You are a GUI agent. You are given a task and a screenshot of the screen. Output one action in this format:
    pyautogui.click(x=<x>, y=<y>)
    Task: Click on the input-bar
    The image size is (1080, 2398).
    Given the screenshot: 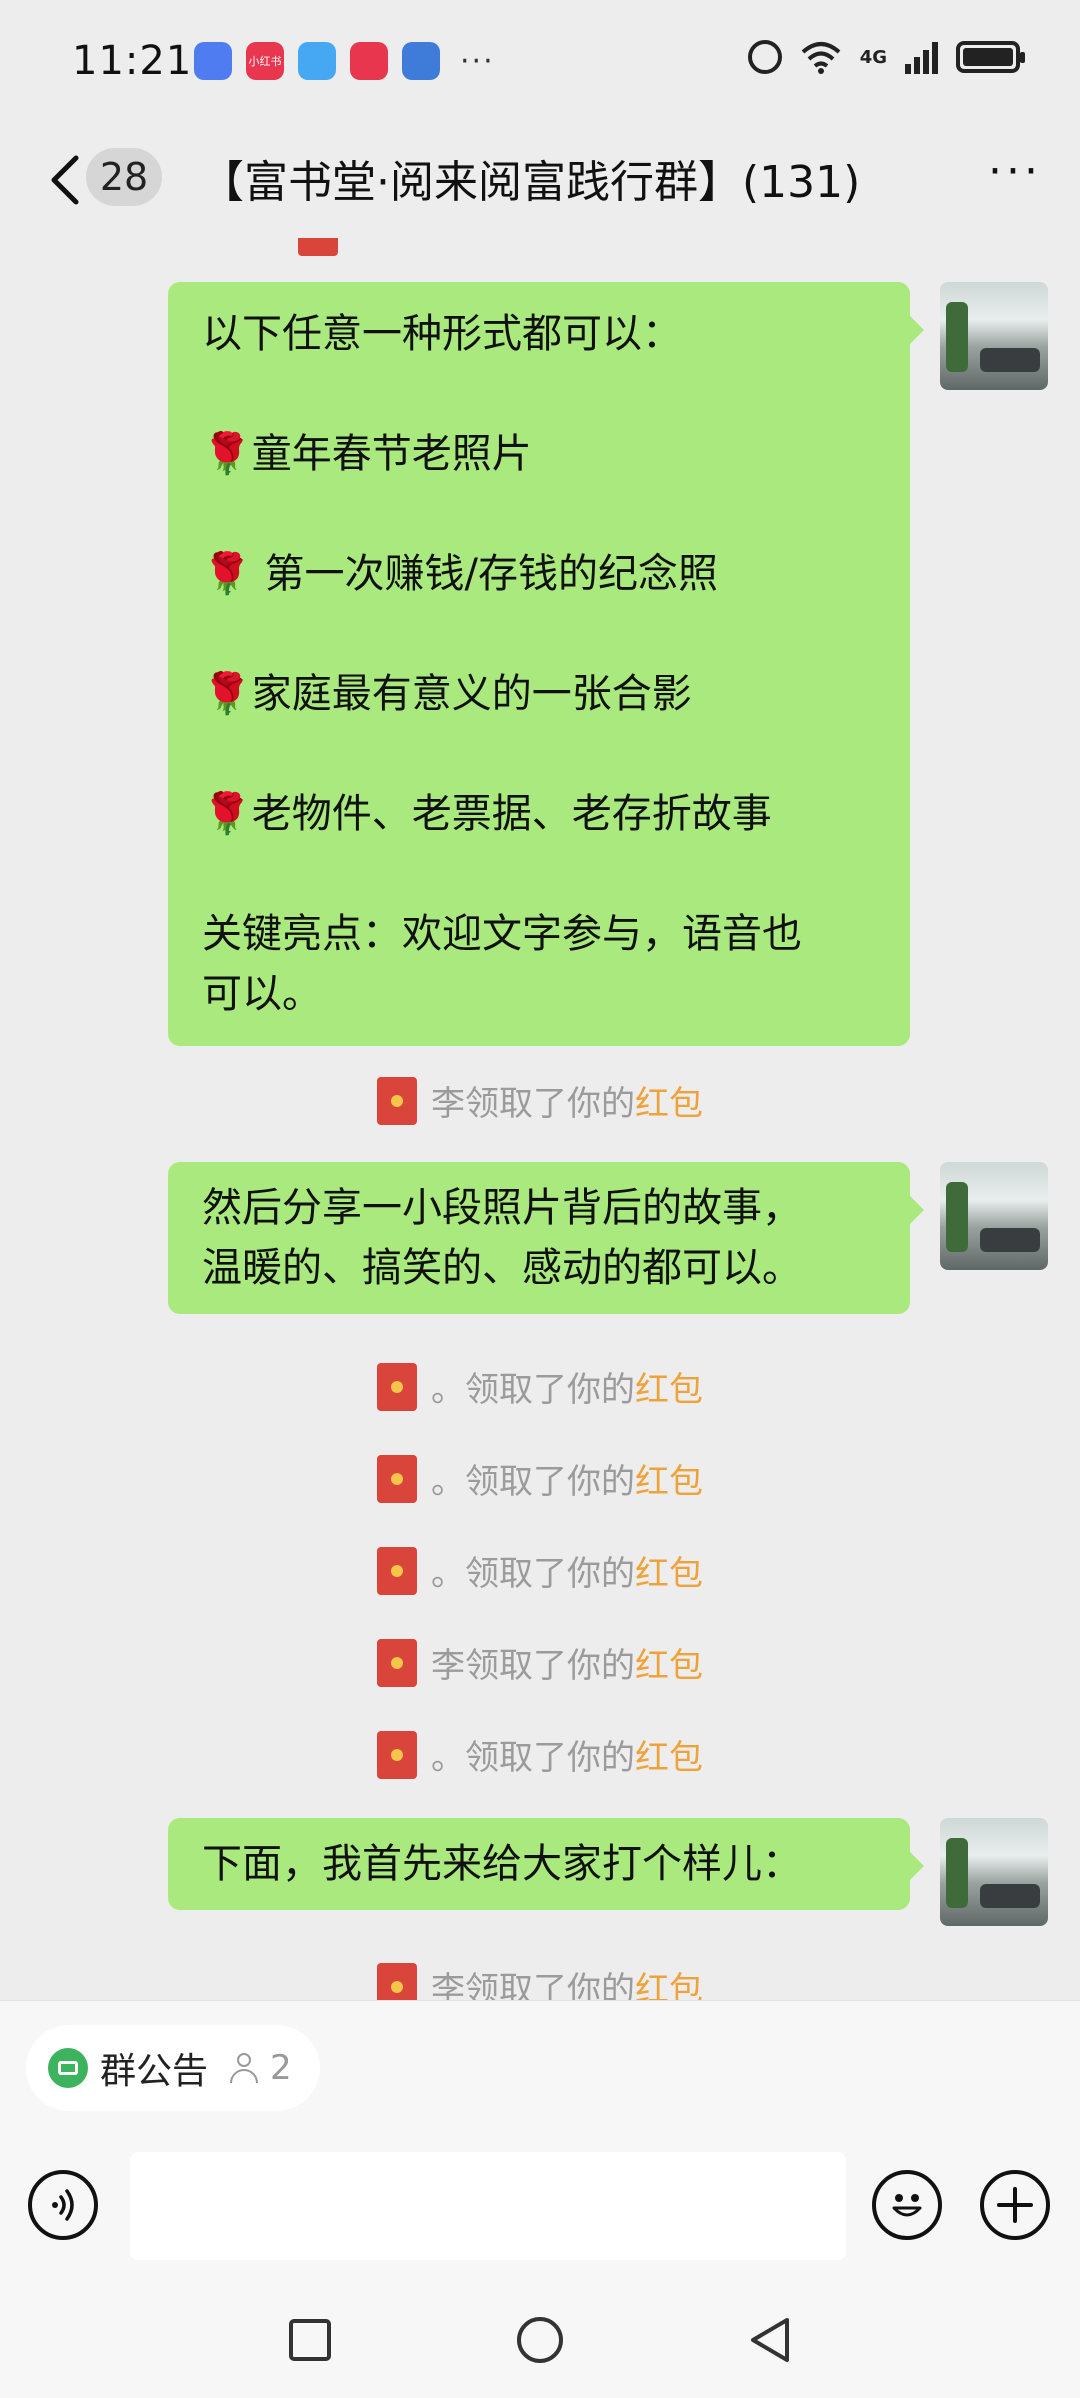 What is the action you would take?
    pyautogui.click(x=540, y=2206)
    